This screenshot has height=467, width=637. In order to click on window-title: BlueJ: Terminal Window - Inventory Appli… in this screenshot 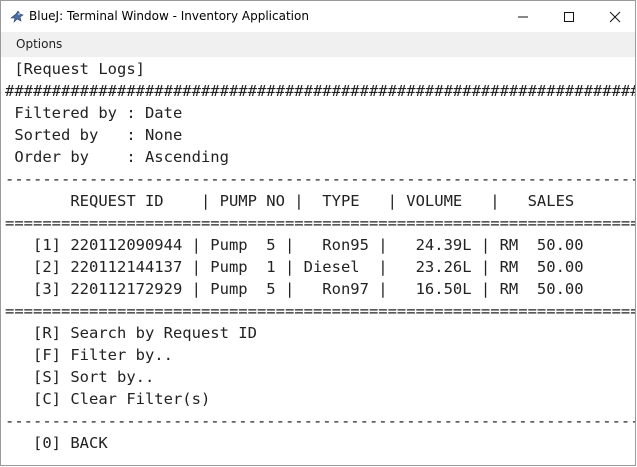, I will do `click(169, 16)`.